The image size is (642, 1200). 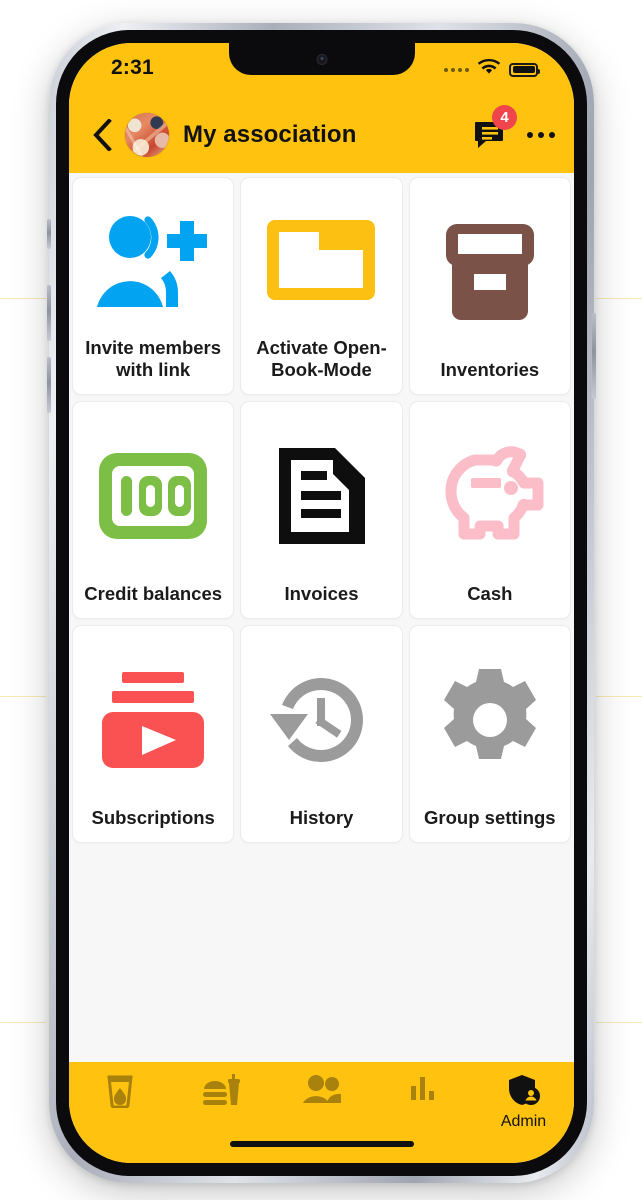 What do you see at coordinates (321, 495) in the screenshot?
I see `document-icon` at bounding box center [321, 495].